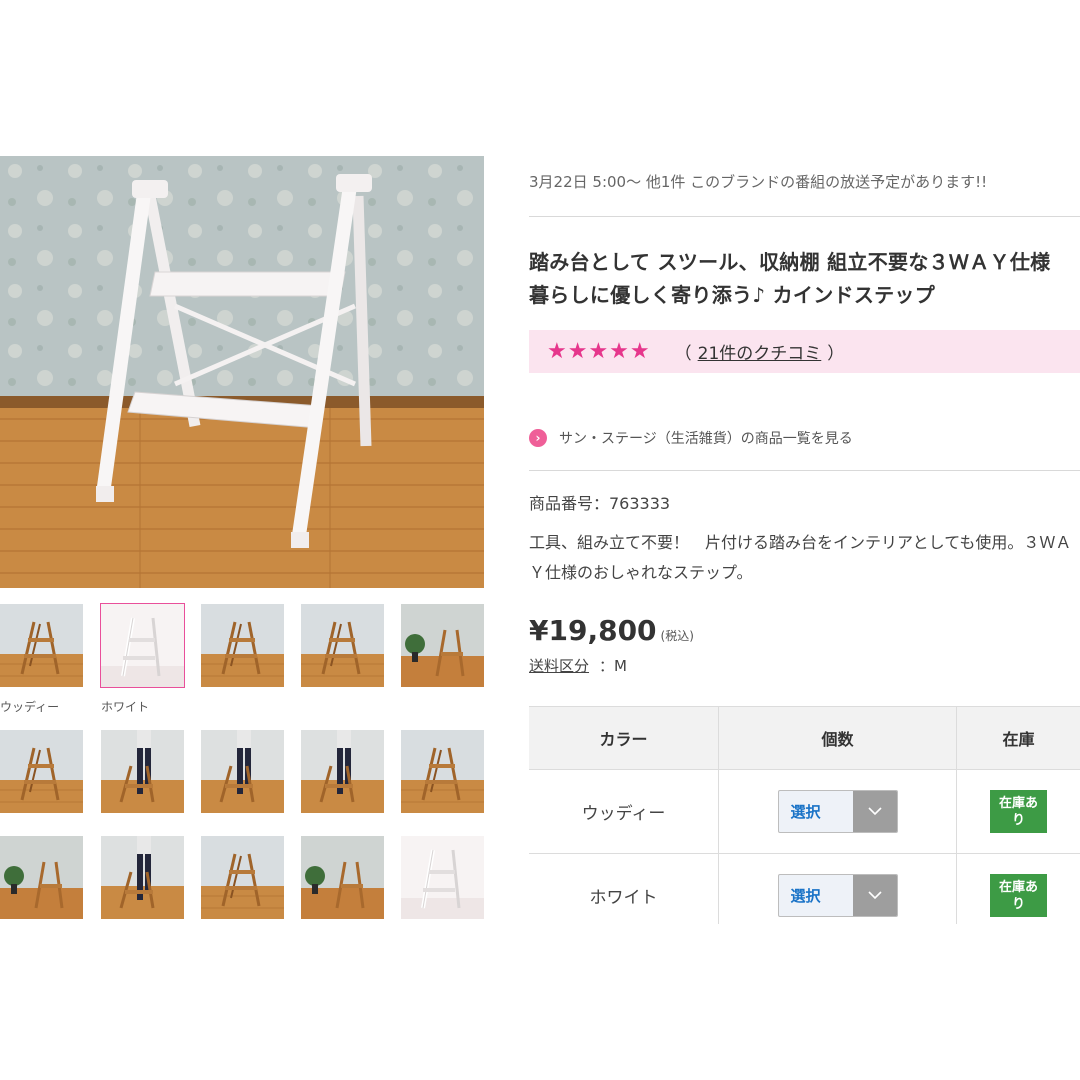 This screenshot has width=1080, height=1080. I want to click on color-name: ホワイト, so click(623, 898).